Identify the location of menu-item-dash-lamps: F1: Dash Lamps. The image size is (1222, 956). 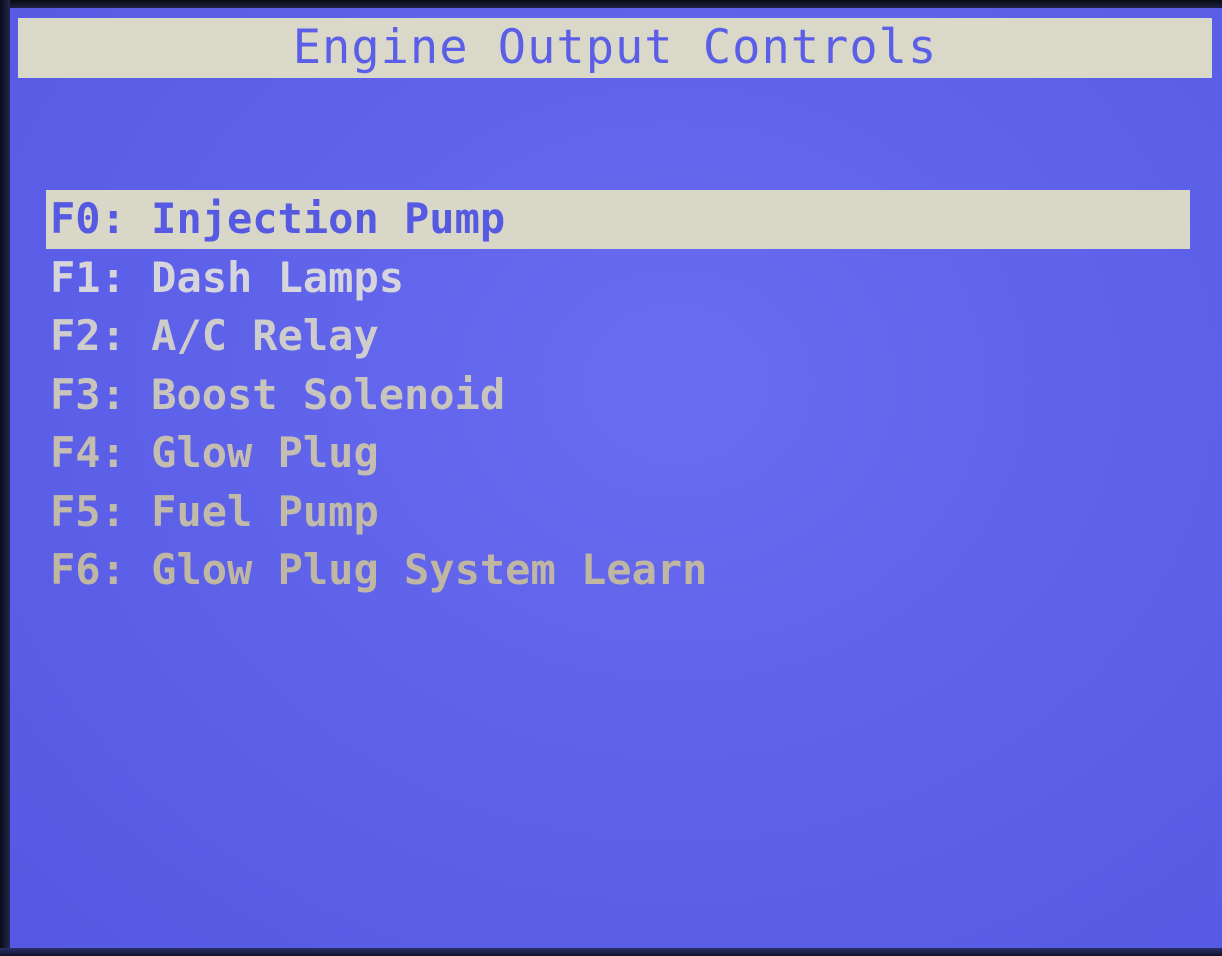
(618, 278).